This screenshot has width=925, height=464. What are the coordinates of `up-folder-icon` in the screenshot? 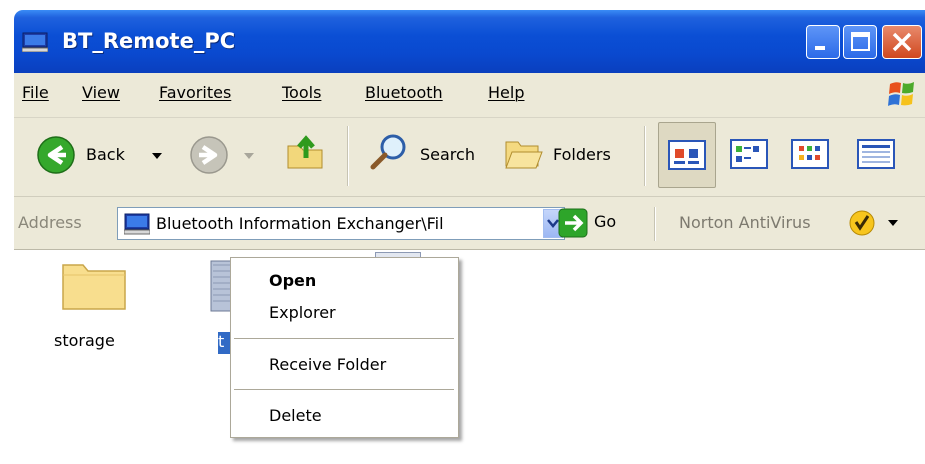 It's located at (305, 152).